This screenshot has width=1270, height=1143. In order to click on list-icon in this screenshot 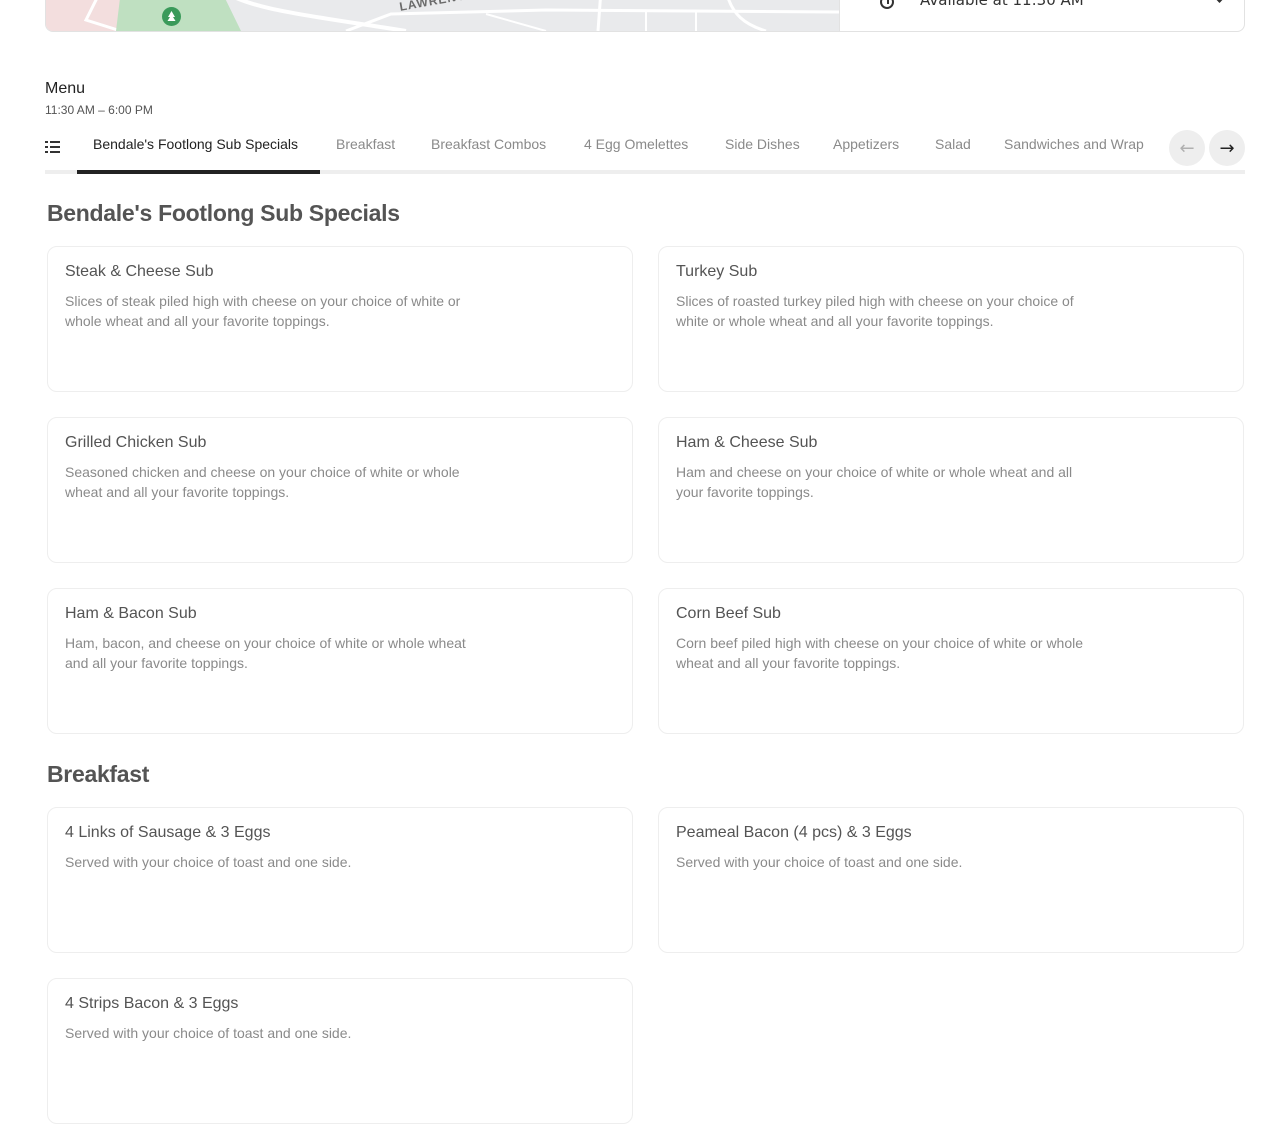, I will do `click(53, 146)`.